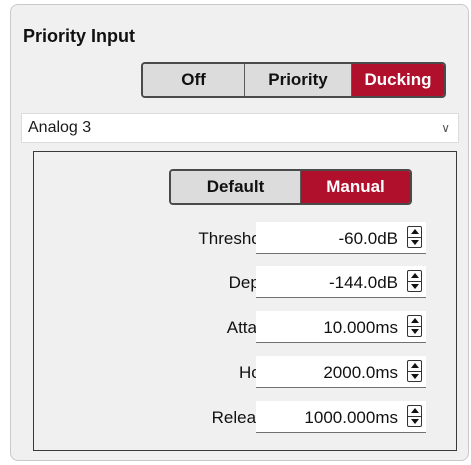  I want to click on mode-off-button: Off, so click(194, 80).